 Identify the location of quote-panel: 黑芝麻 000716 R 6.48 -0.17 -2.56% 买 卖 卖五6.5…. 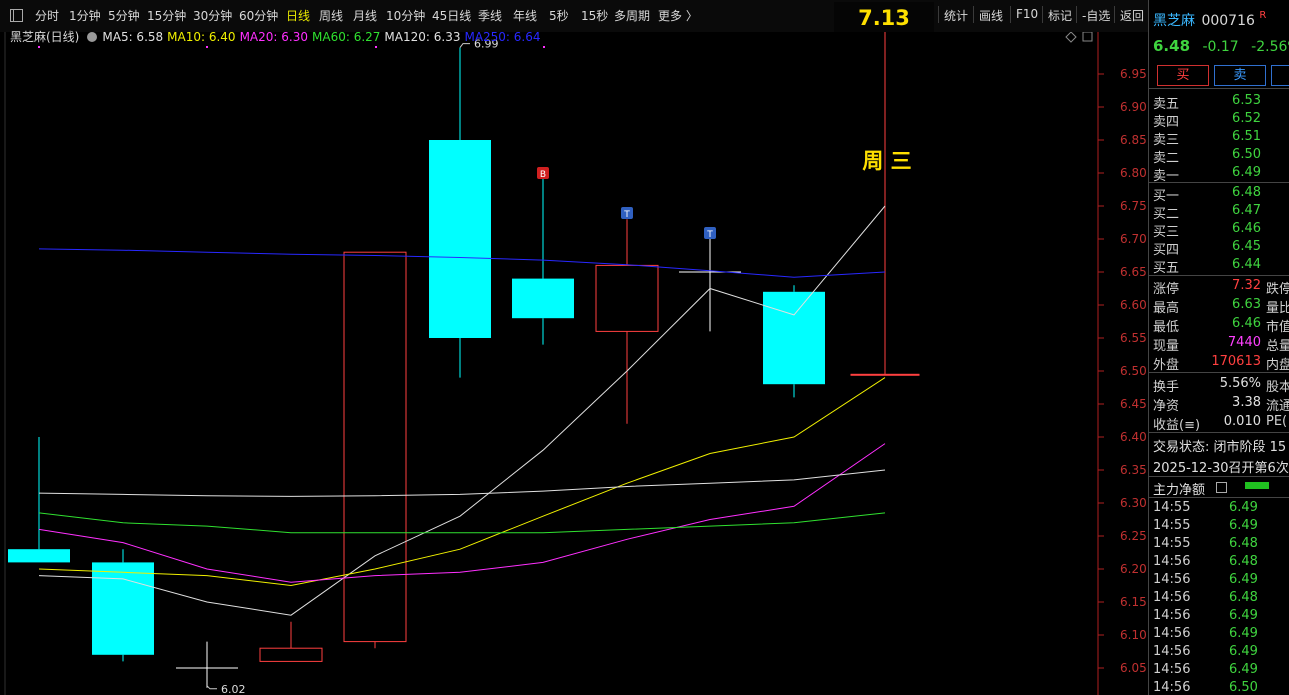
(1218, 347).